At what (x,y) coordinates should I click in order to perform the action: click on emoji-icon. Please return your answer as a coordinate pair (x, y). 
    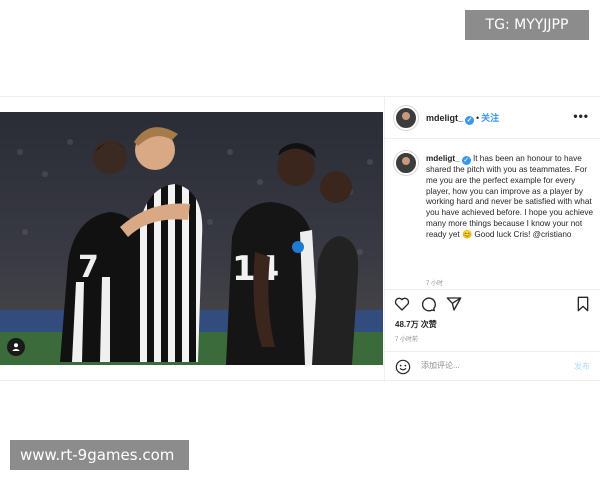
    Looking at the image, I should click on (403, 367).